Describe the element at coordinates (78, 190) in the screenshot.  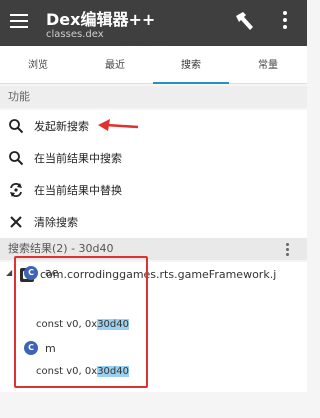
I see `replace-in-results-label: 在当前结果中替换` at that location.